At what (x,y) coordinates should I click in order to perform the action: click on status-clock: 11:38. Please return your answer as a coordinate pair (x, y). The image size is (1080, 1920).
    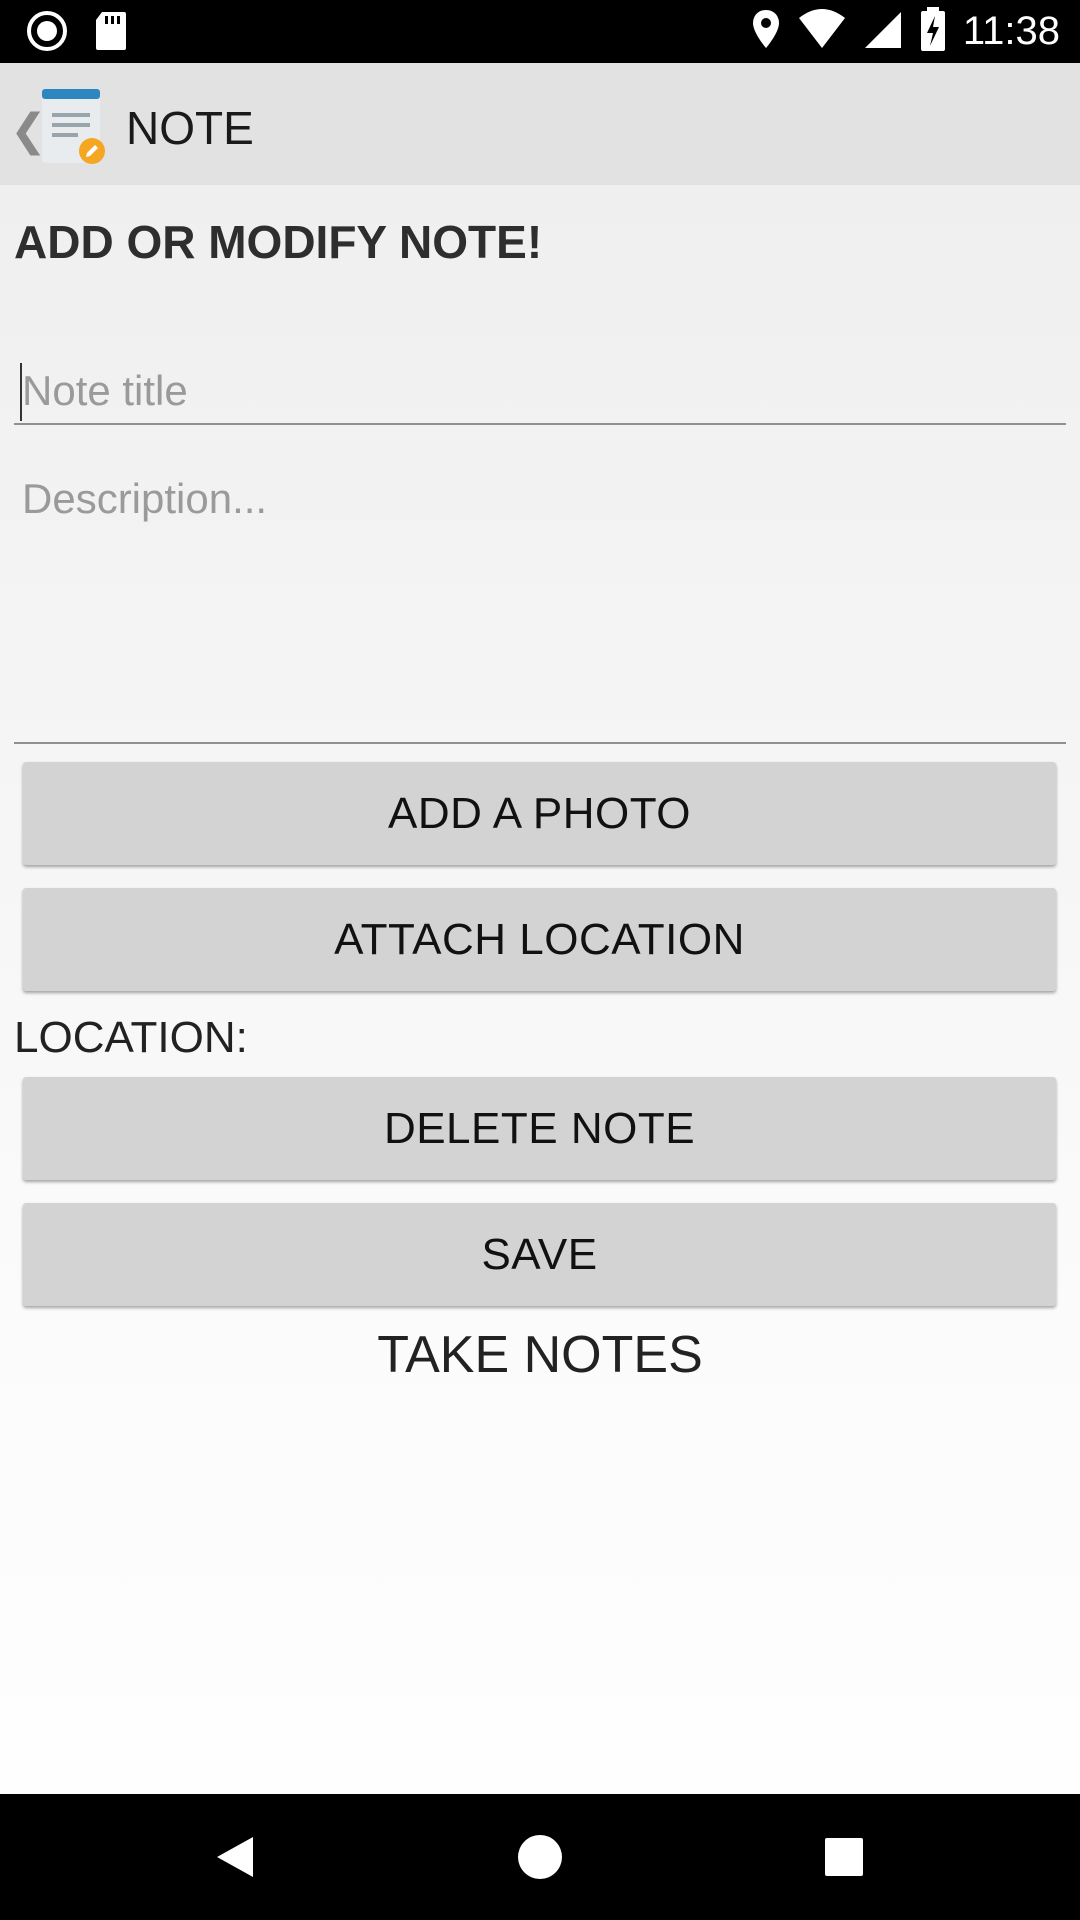
    Looking at the image, I should click on (1011, 31).